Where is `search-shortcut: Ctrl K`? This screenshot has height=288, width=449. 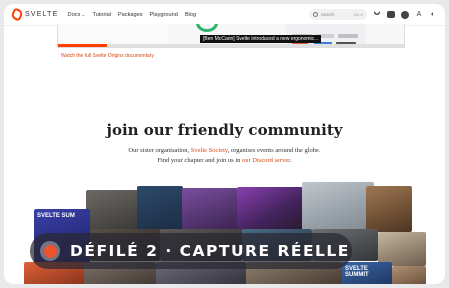 search-shortcut: Ctrl K is located at coordinates (358, 14).